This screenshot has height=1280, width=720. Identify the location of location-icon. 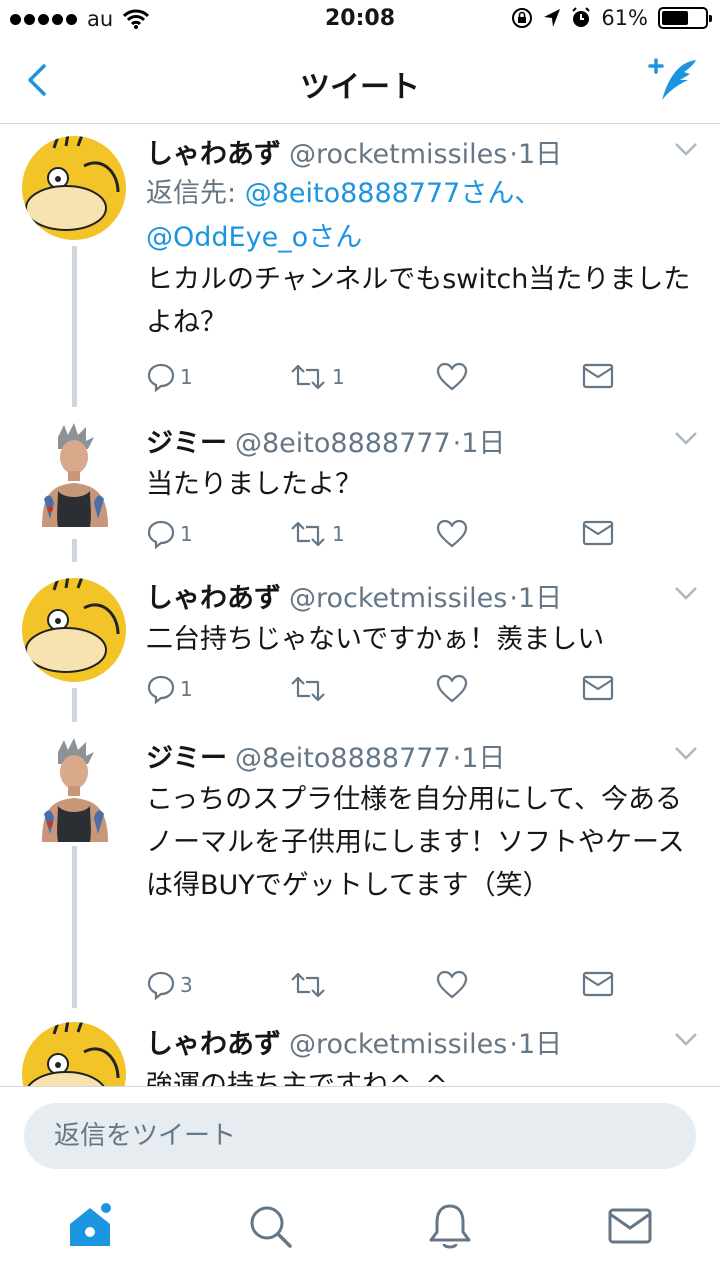
(552, 18).